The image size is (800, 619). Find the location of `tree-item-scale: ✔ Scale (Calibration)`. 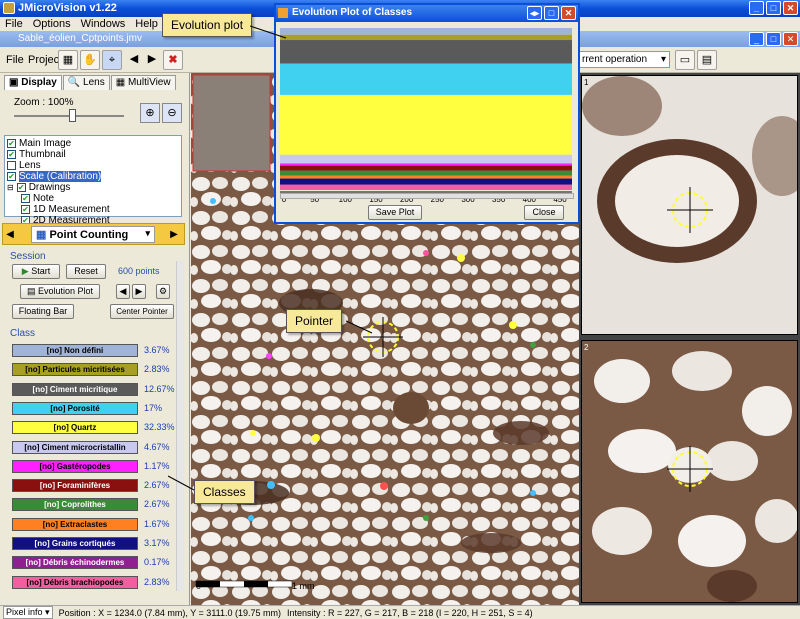

tree-item-scale: ✔ Scale (Calibration) is located at coordinates (93, 176).